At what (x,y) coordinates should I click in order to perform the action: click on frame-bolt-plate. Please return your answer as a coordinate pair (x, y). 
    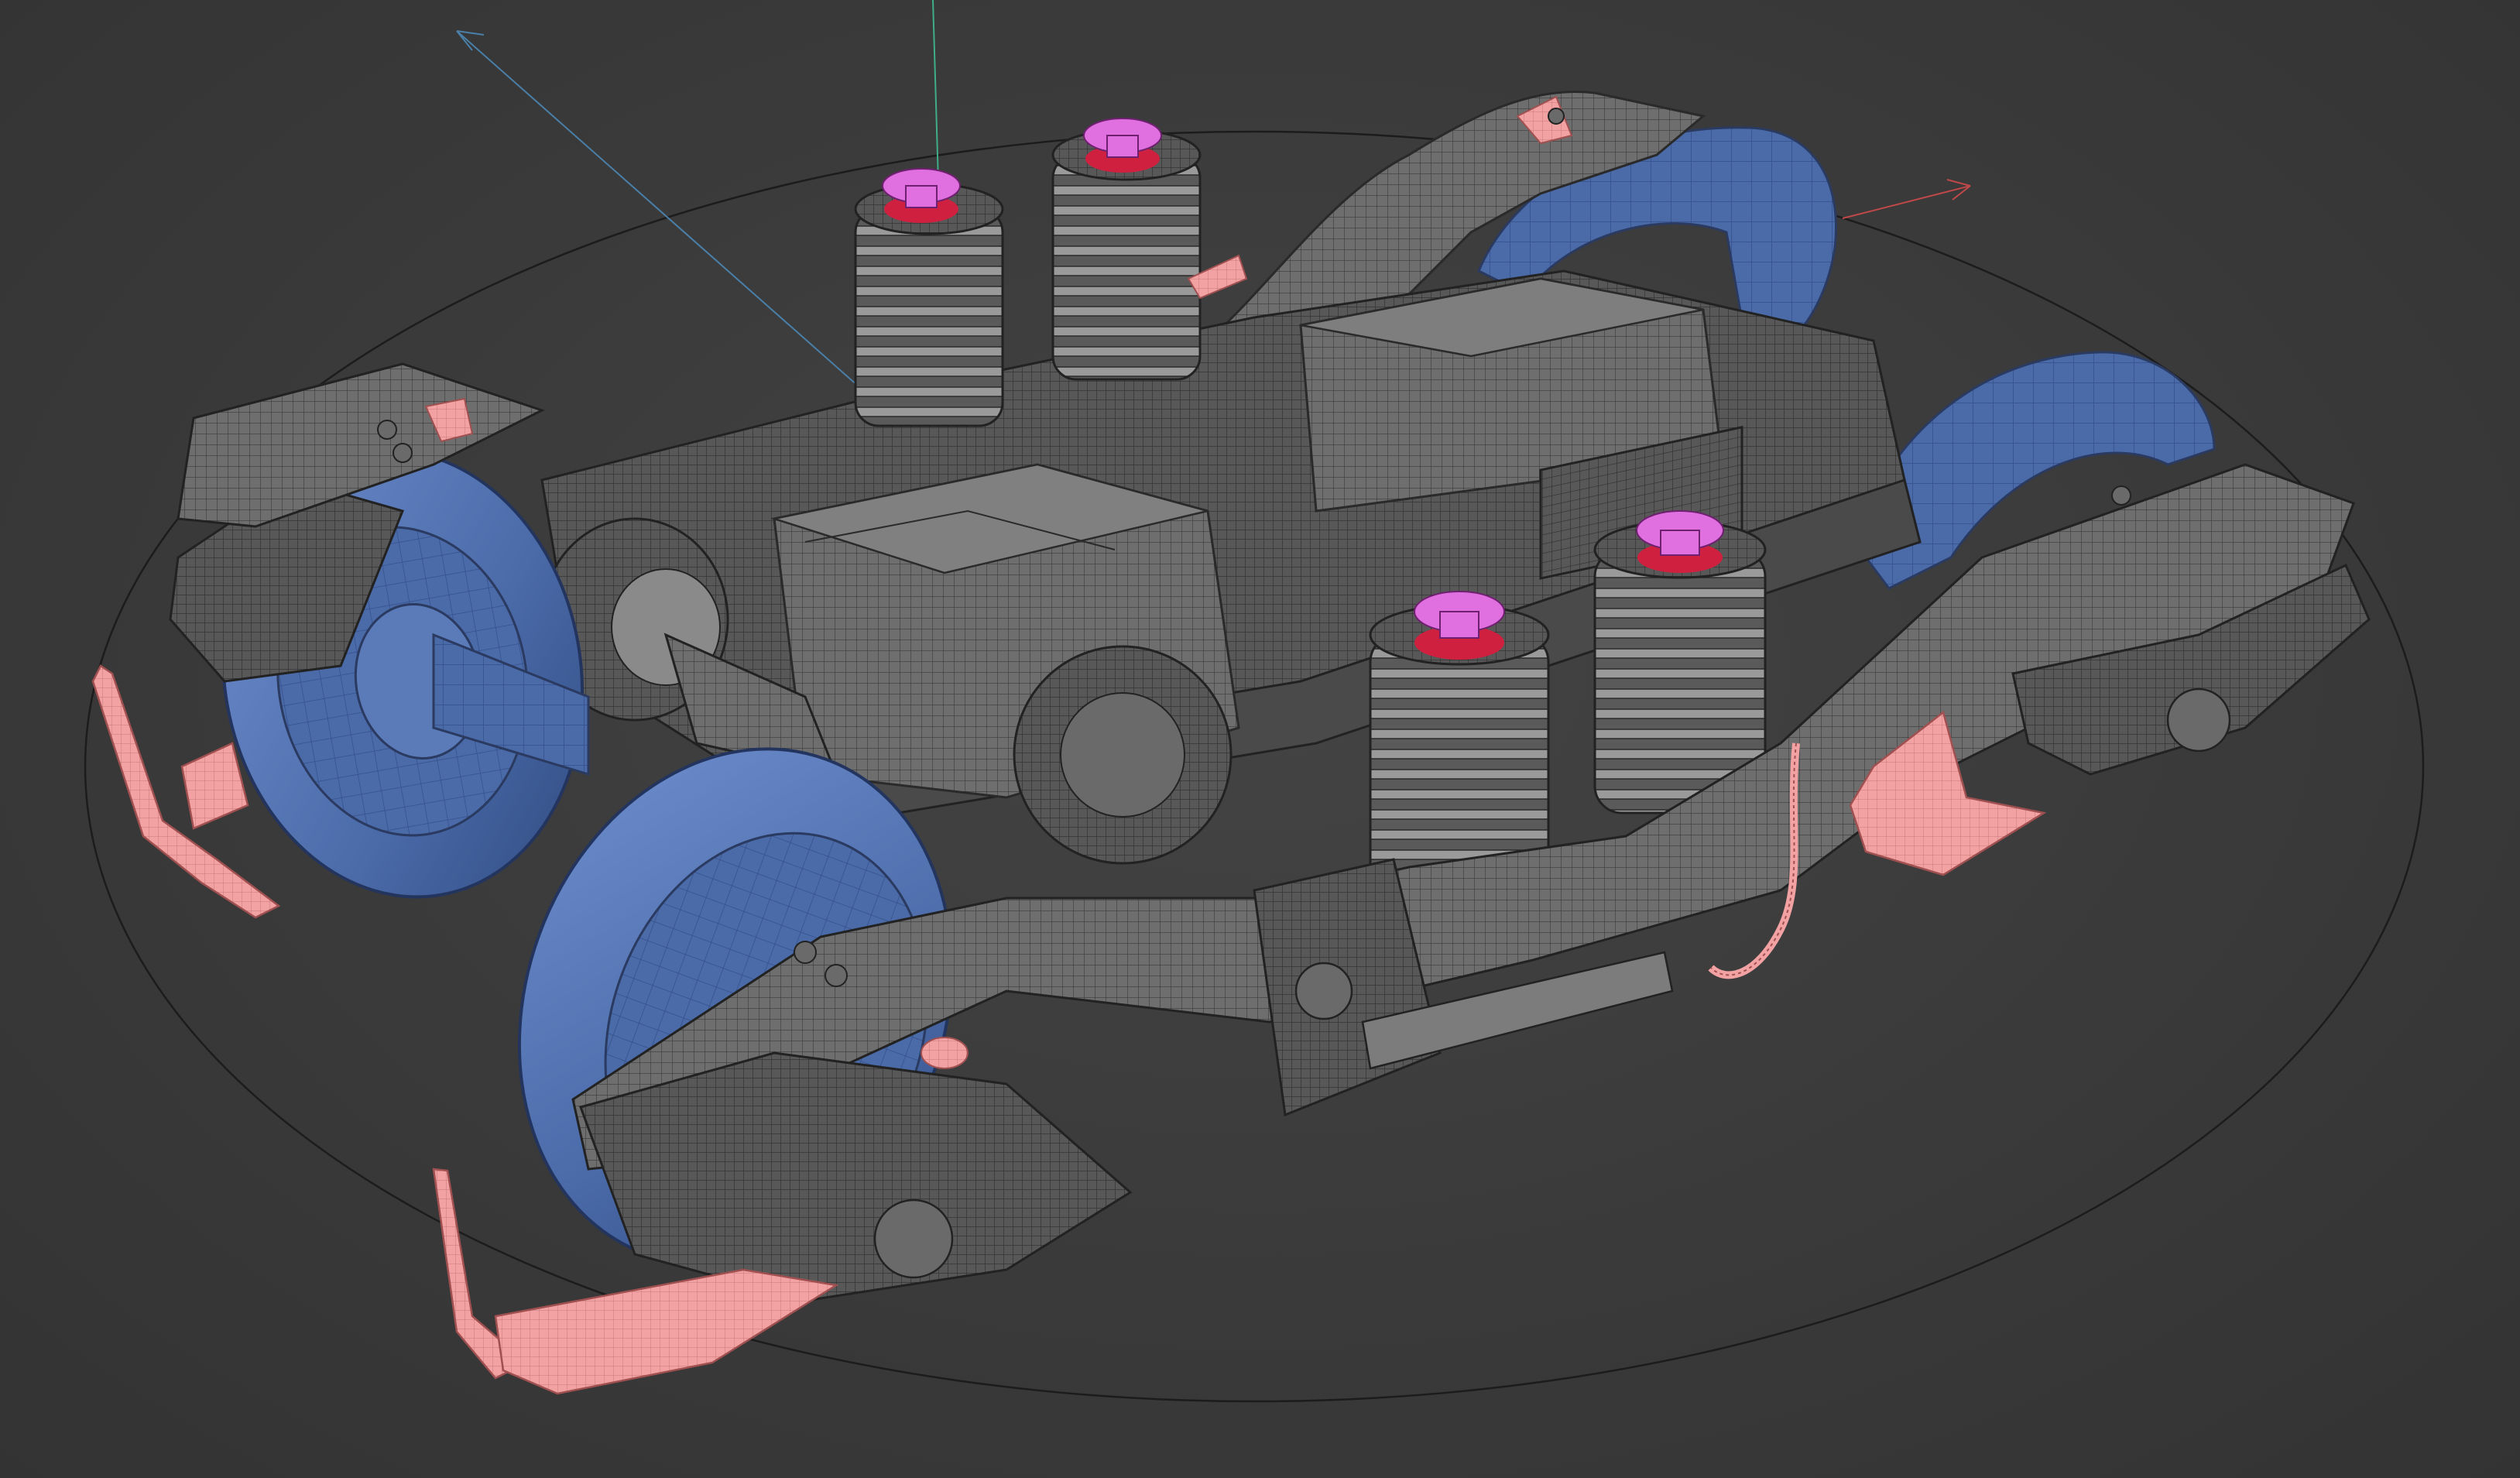
    Looking at the image, I should click on (1323, 991).